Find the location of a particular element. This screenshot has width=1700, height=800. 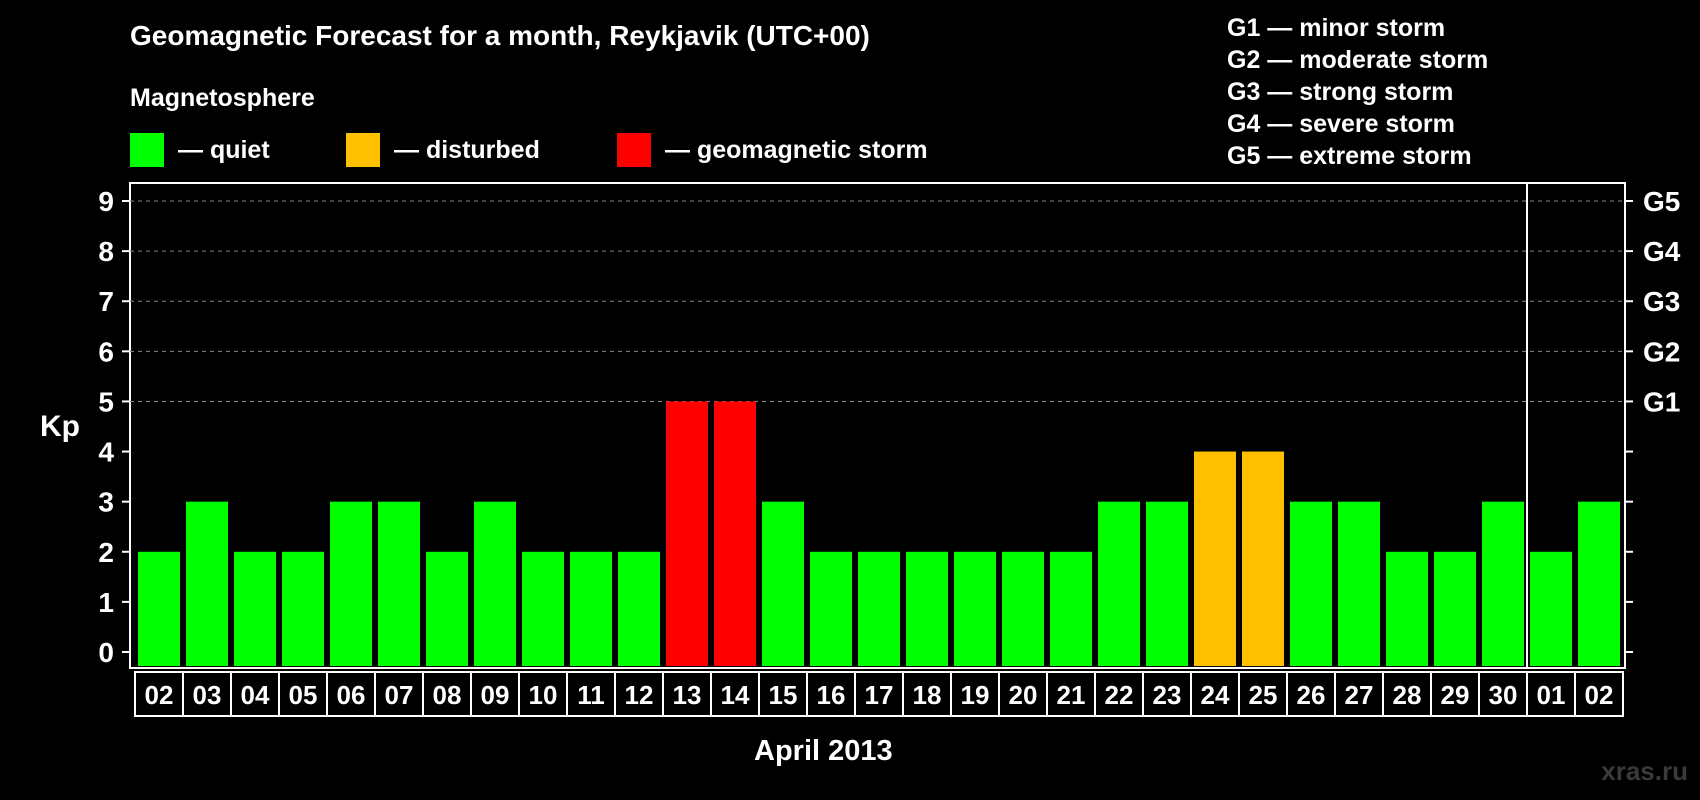

legend-item-quiet: — quiet is located at coordinates (200, 150).